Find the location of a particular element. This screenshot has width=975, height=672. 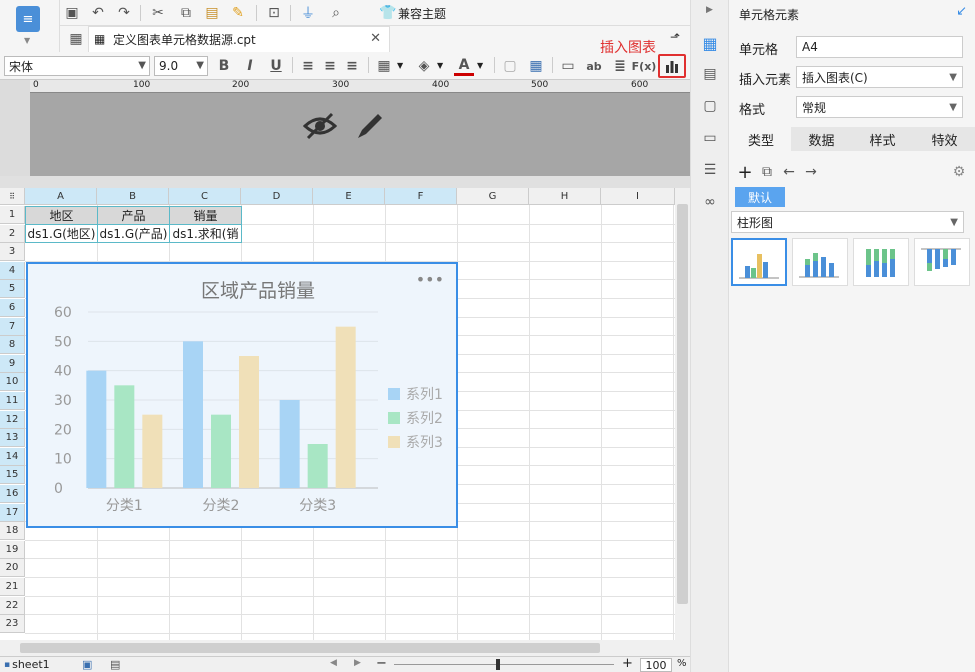

formula-icon: F(x) is located at coordinates (644, 66).